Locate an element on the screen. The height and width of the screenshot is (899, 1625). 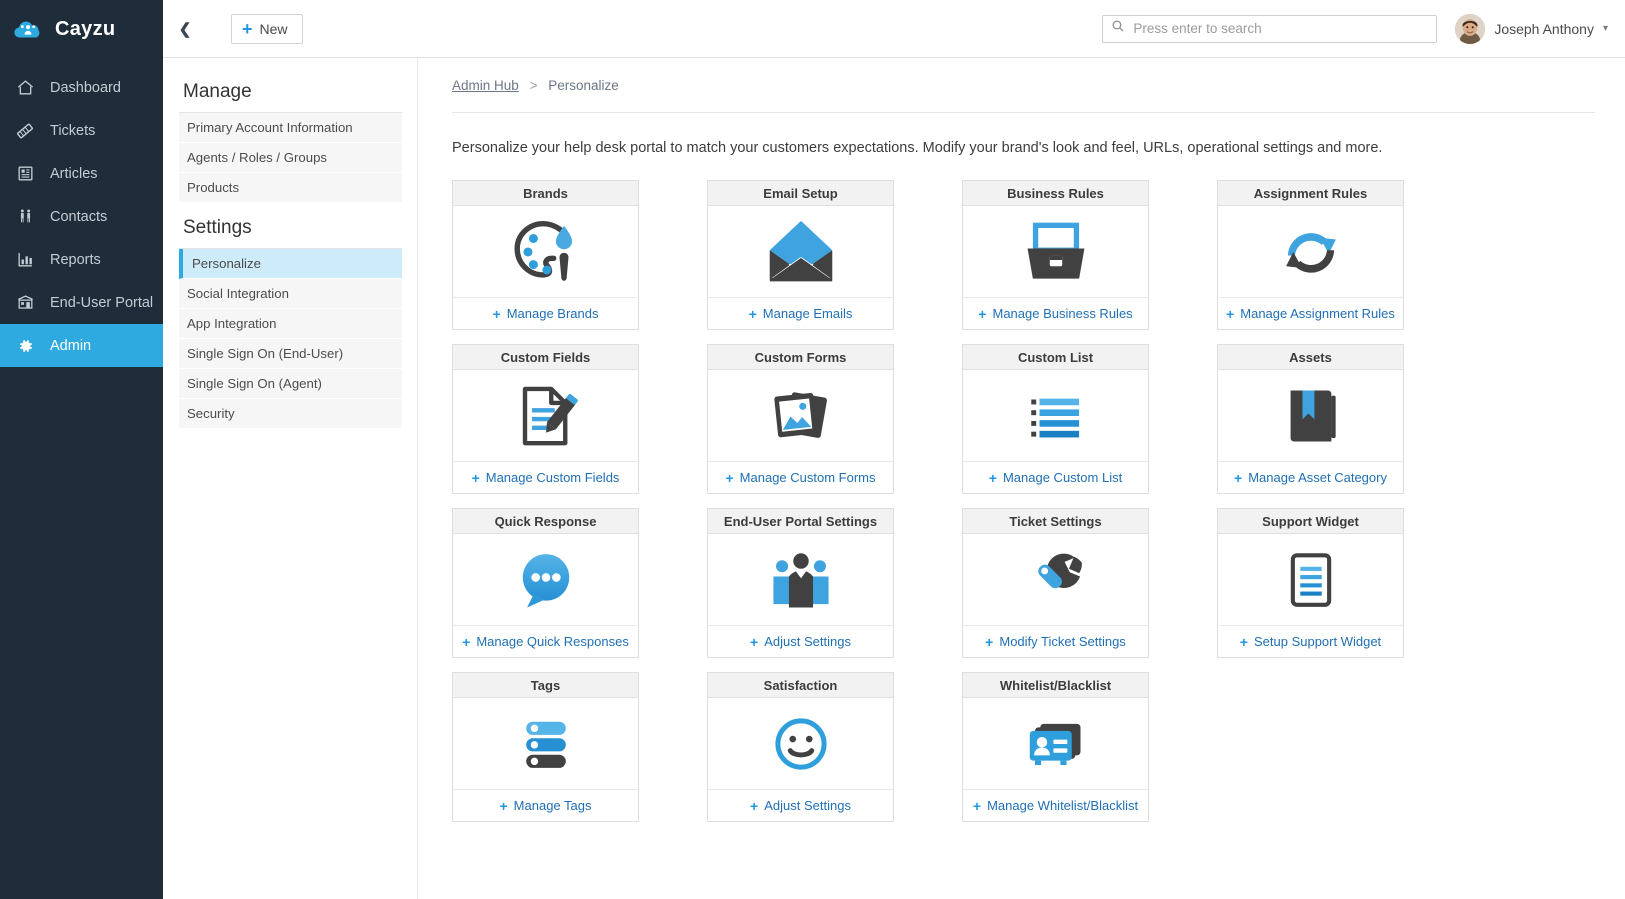
panel-item-single-sign-on-agent: Single Sign On (Agent) is located at coordinates (290, 384).